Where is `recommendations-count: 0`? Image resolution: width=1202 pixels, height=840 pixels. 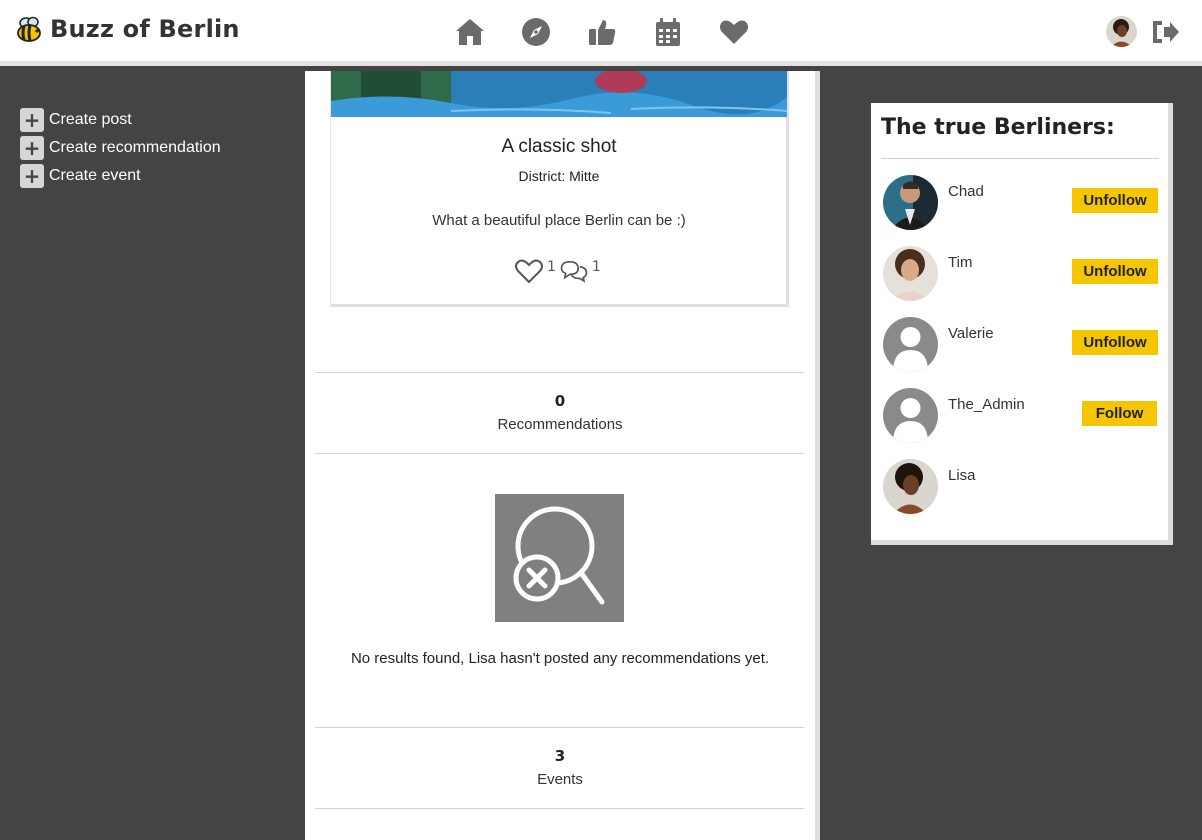
recommendations-count: 0 is located at coordinates (560, 401).